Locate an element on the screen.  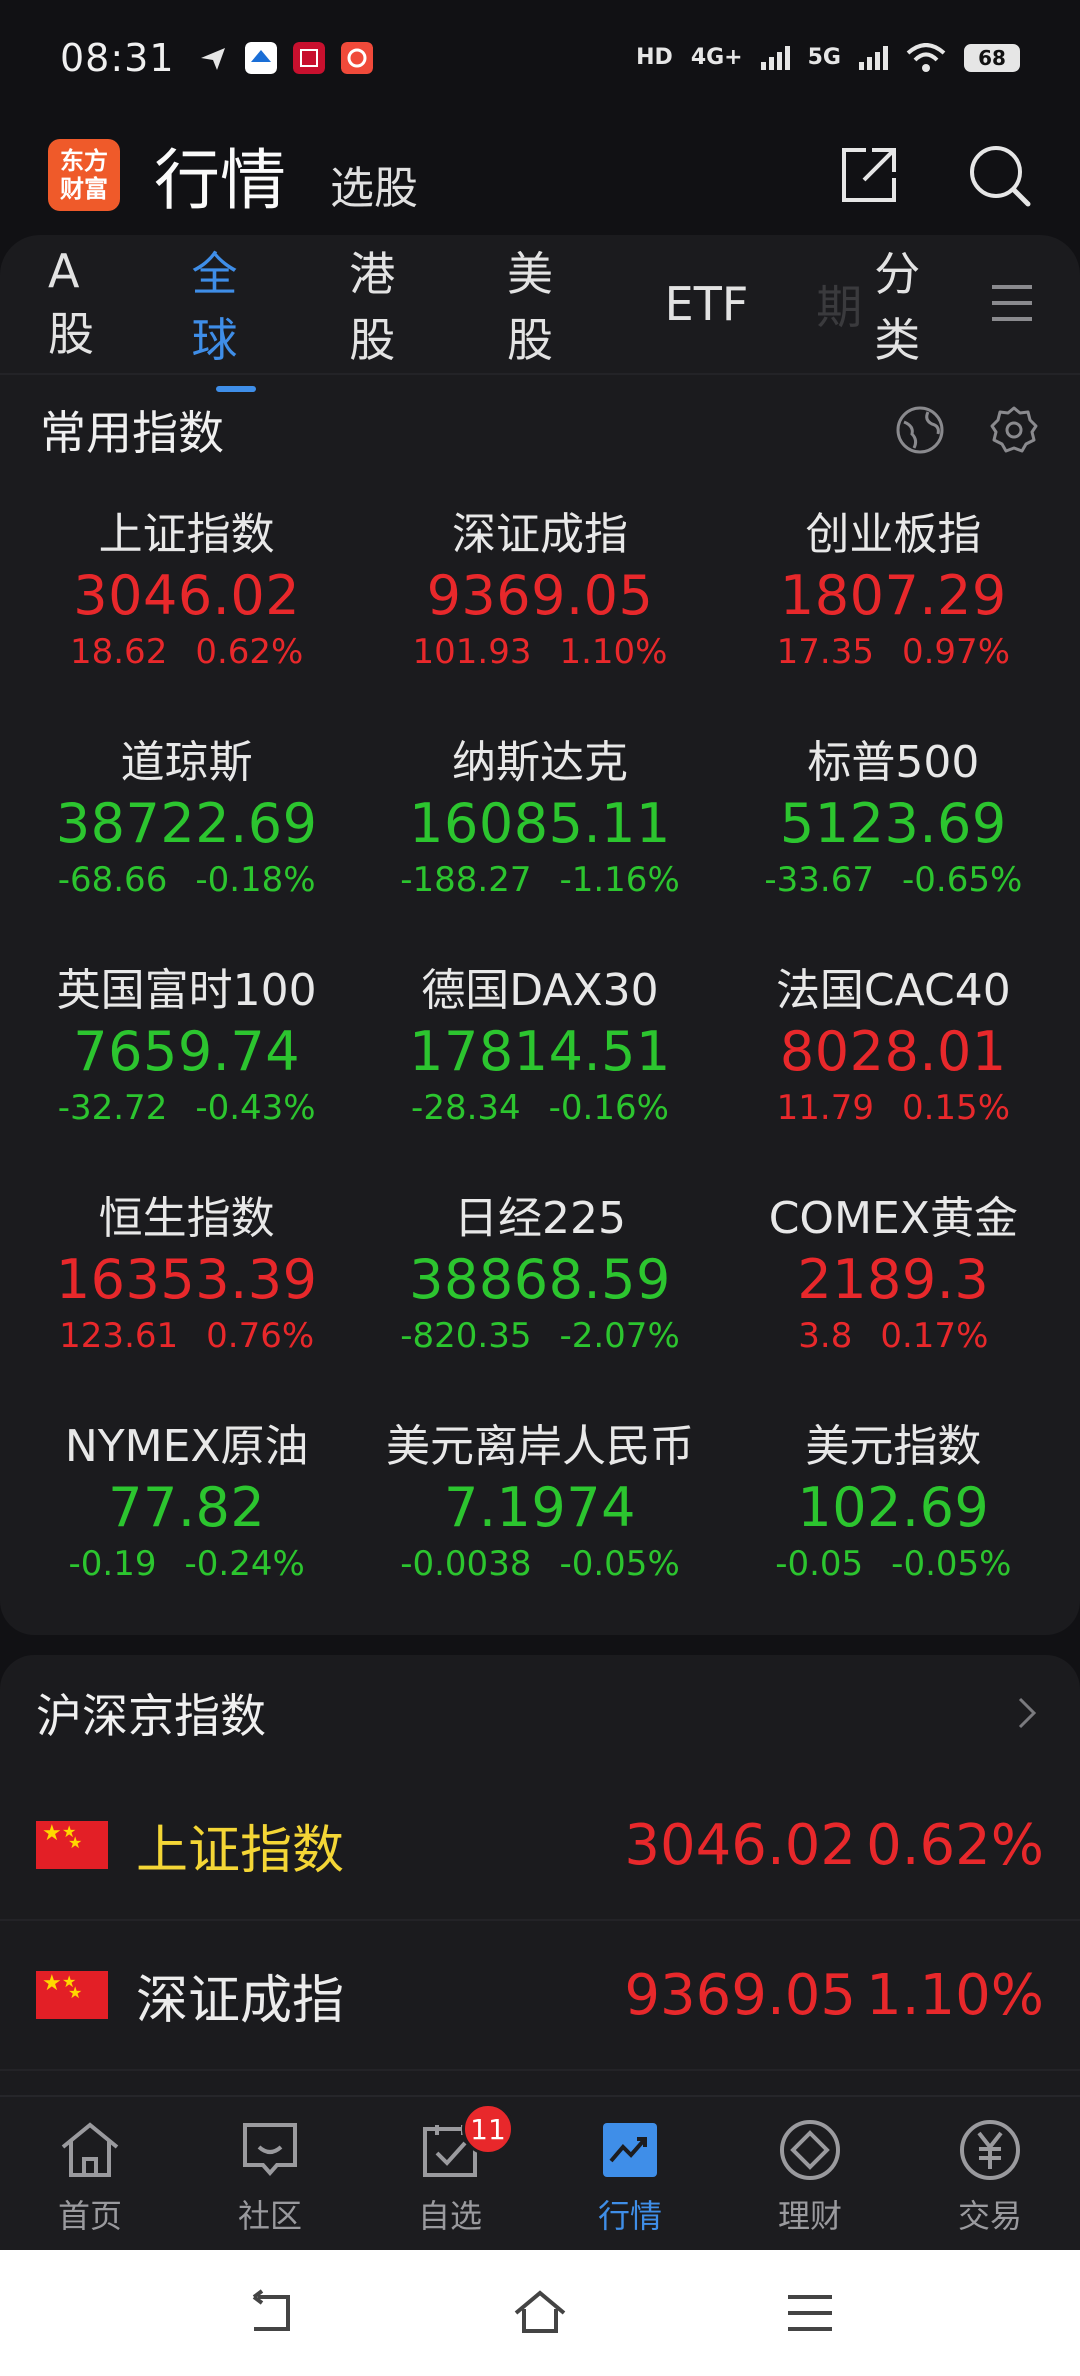
index-pct: 1.10% is located at coordinates (955, 1995).